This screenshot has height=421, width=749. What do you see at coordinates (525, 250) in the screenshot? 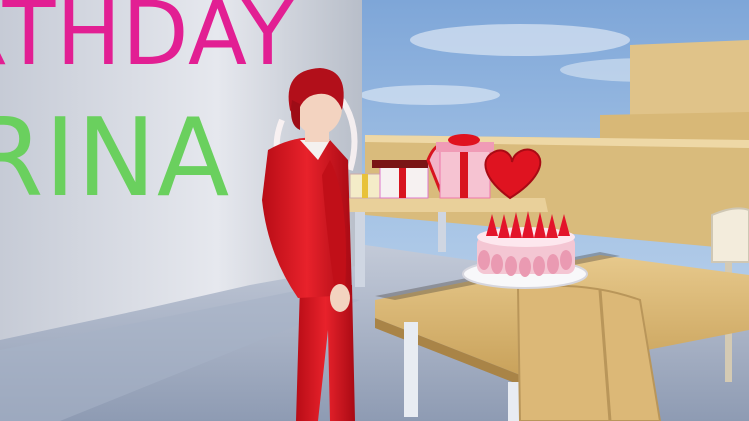
I see `cake-icon` at bounding box center [525, 250].